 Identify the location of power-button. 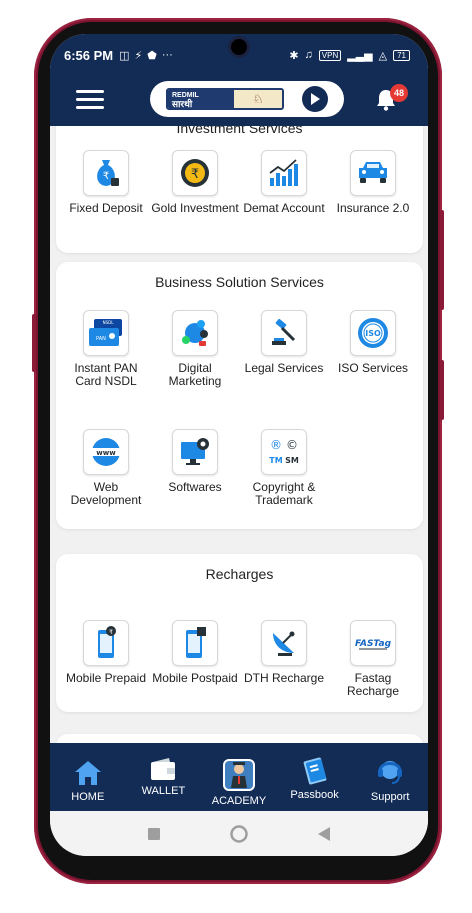
(442, 260).